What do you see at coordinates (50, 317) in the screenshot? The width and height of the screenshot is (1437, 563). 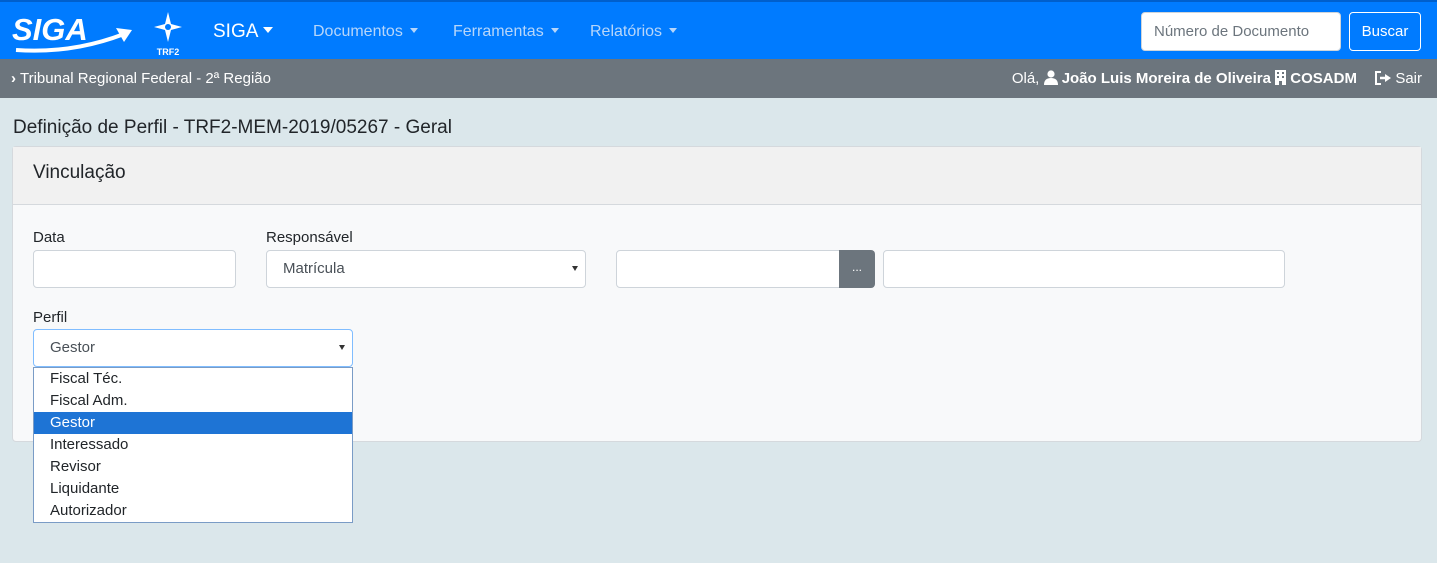 I see `perfil-label: Perfil` at bounding box center [50, 317].